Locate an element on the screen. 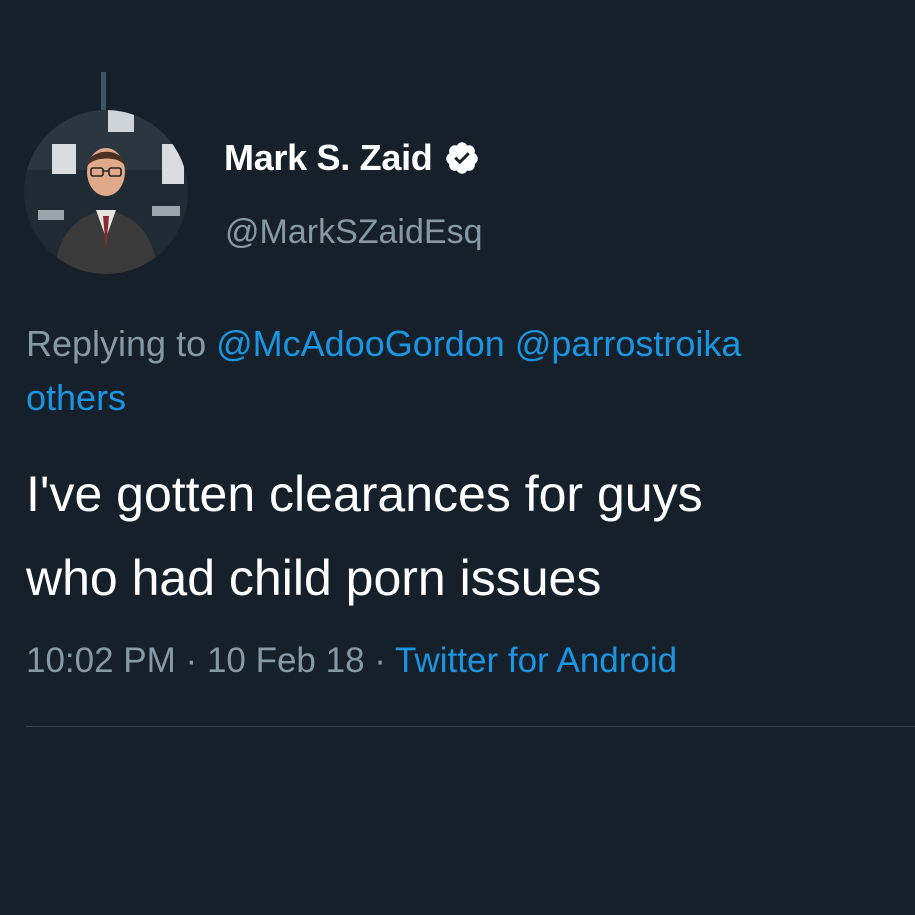  tweet-text-line: who had child porn issues is located at coordinates (314, 578).